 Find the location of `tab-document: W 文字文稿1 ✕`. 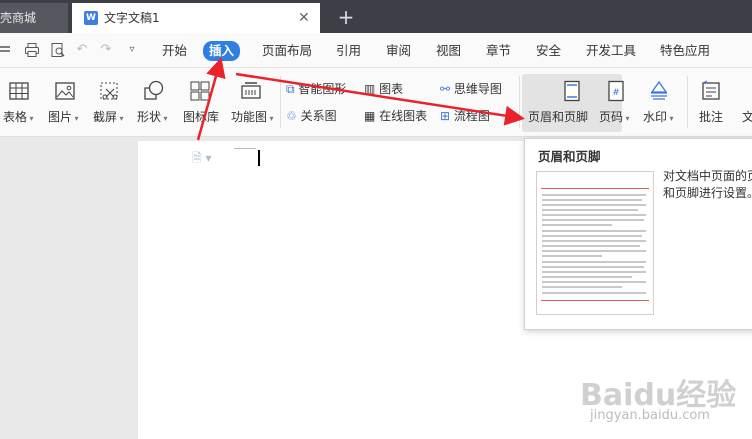

tab-document: W 文字文稿1 ✕ is located at coordinates (196, 18).